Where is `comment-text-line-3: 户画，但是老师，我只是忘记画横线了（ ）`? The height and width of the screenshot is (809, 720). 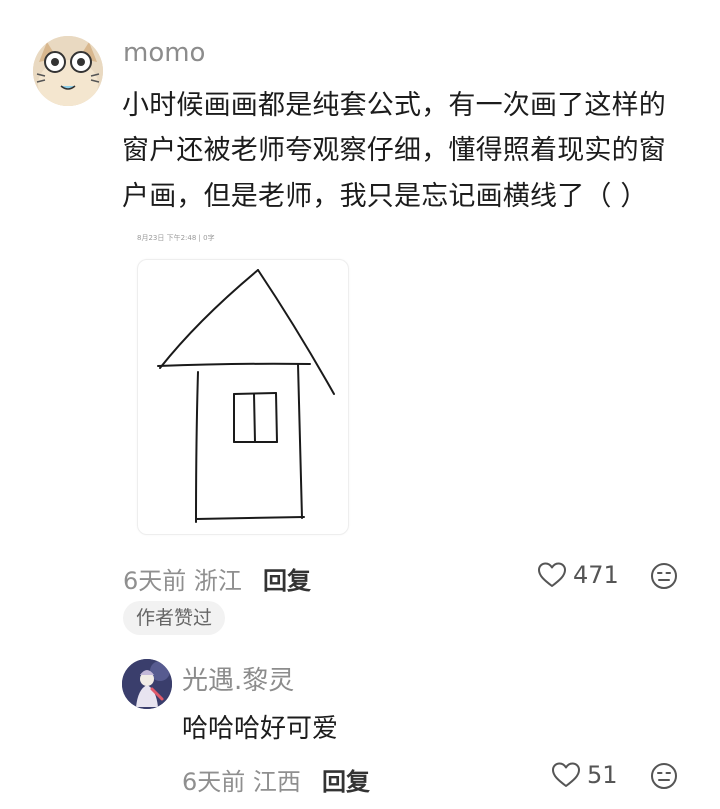 comment-text-line-3: 户画，但是老师，我只是忘记画横线了（ ） is located at coordinates (385, 196).